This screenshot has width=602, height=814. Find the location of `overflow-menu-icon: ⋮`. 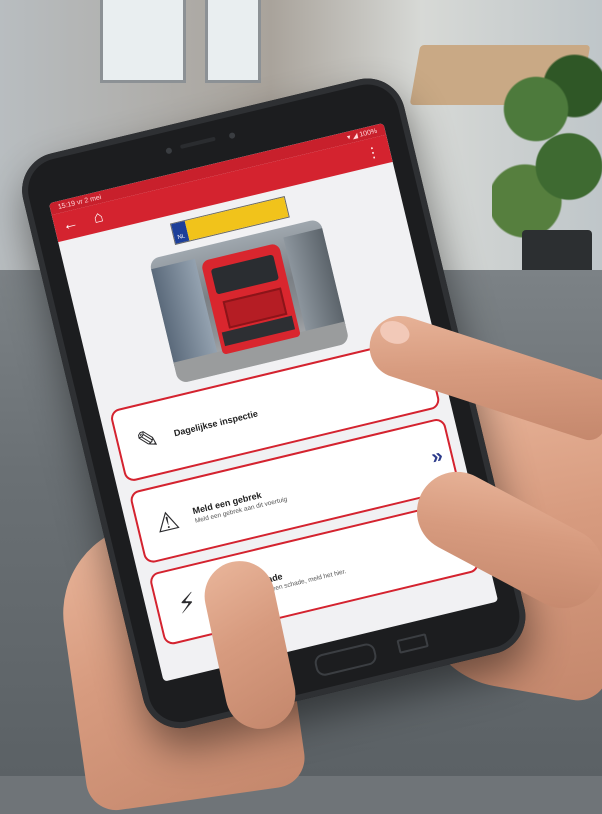

overflow-menu-icon: ⋮ is located at coordinates (373, 153).